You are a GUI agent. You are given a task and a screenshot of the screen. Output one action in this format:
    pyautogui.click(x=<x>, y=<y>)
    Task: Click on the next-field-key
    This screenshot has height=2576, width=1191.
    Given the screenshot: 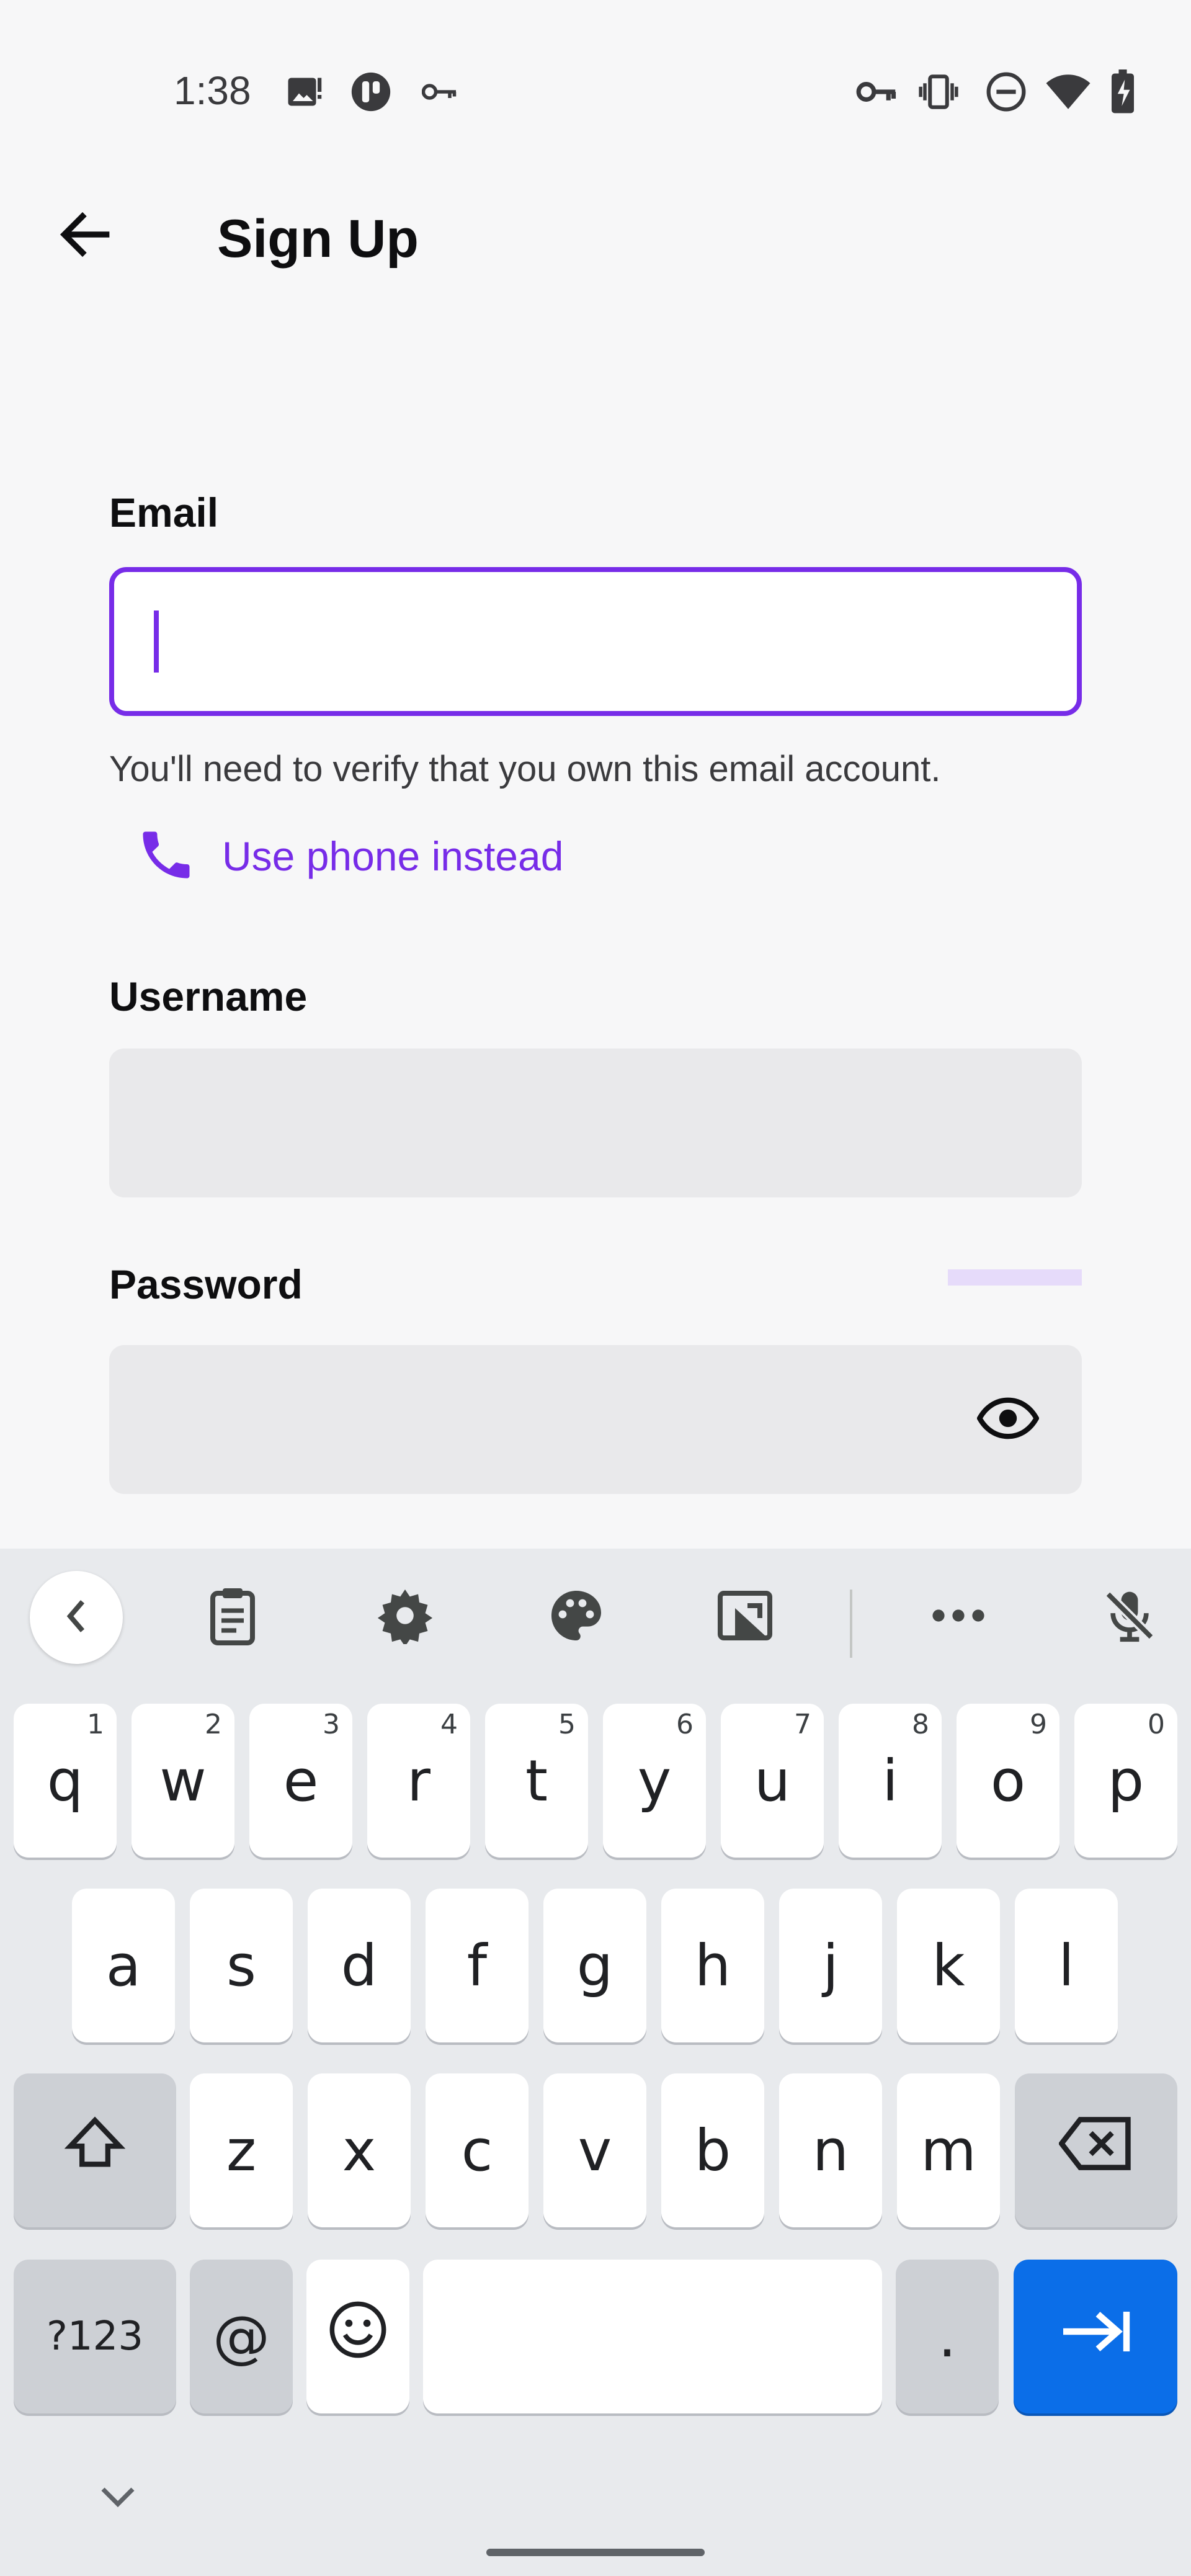 What is the action you would take?
    pyautogui.click(x=1096, y=2336)
    